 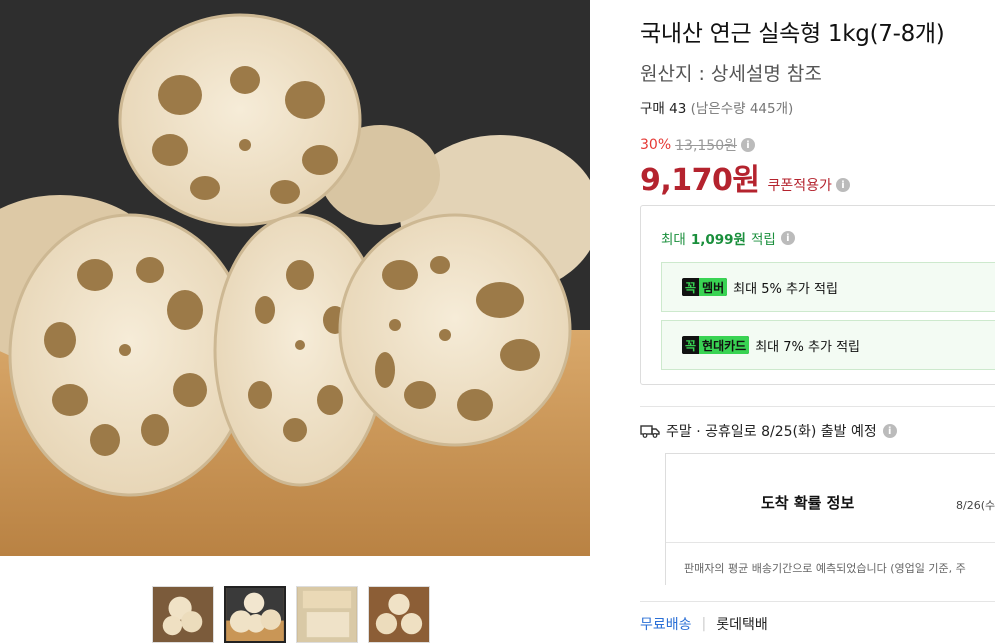 I want to click on discount-rate: 30%, so click(x=656, y=145).